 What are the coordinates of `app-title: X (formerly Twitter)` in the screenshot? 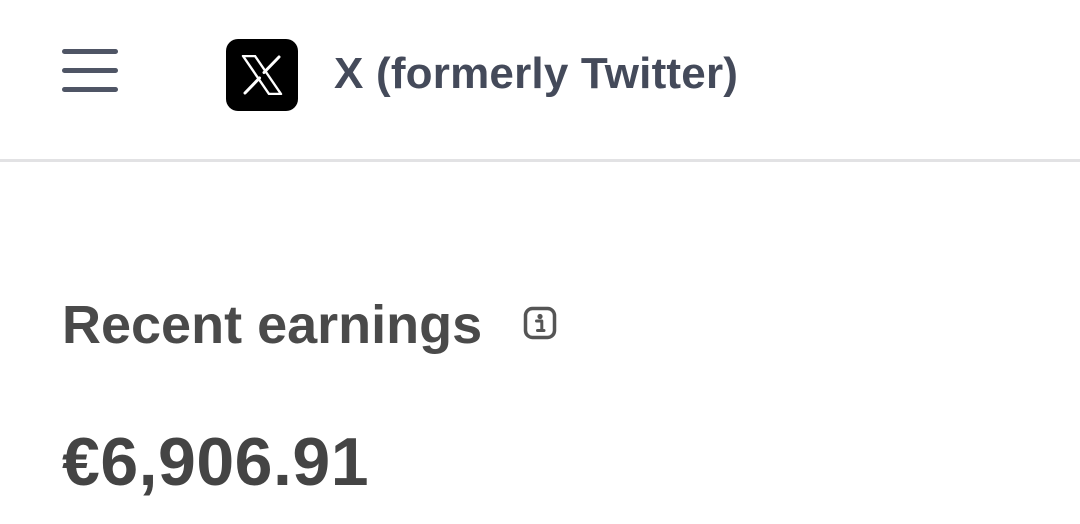 It's located at (536, 73).